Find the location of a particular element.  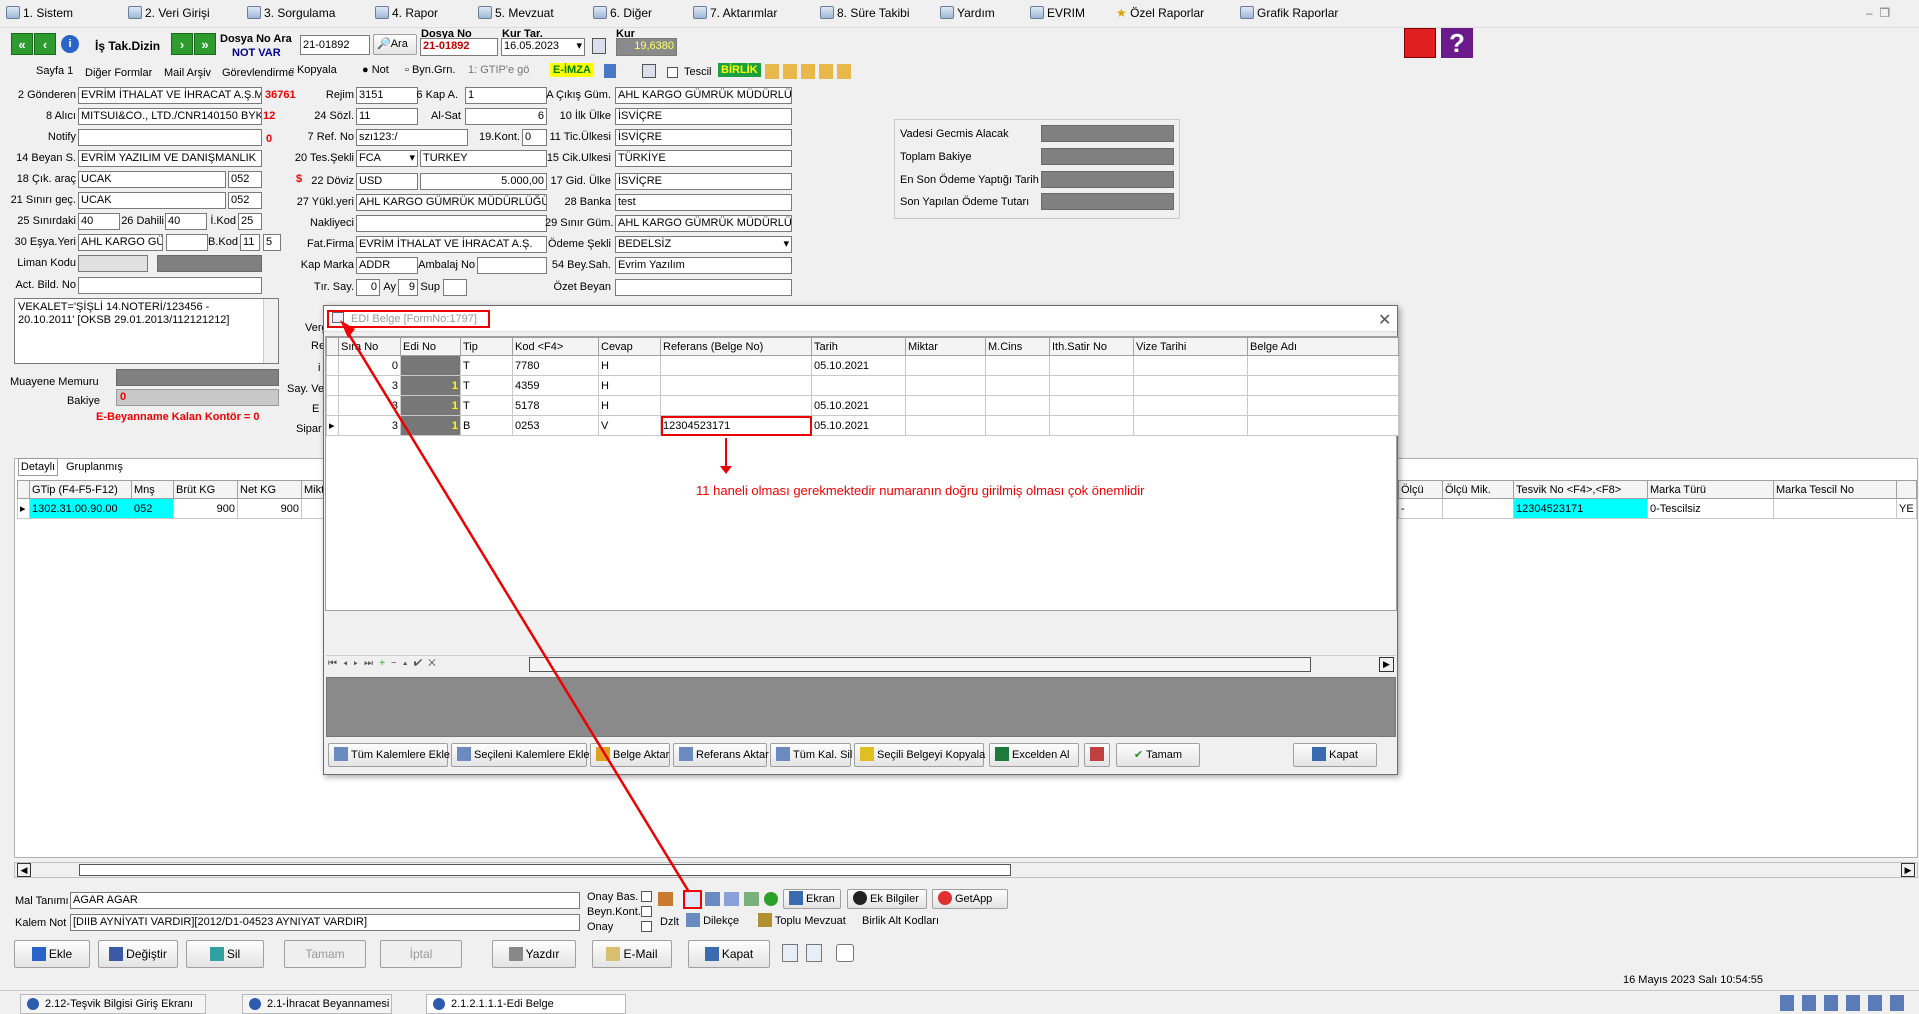

mal-tanimi-input: AGAR AGAR is located at coordinates (325, 900).